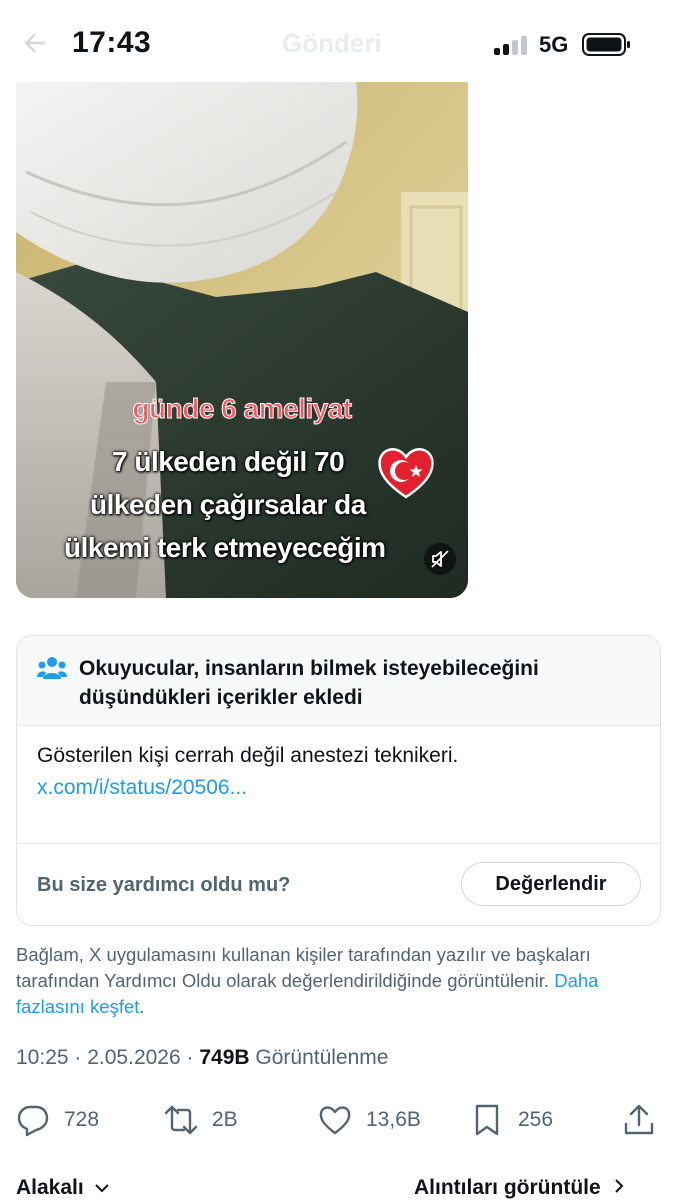  I want to click on repost-icon, so click(181, 1120).